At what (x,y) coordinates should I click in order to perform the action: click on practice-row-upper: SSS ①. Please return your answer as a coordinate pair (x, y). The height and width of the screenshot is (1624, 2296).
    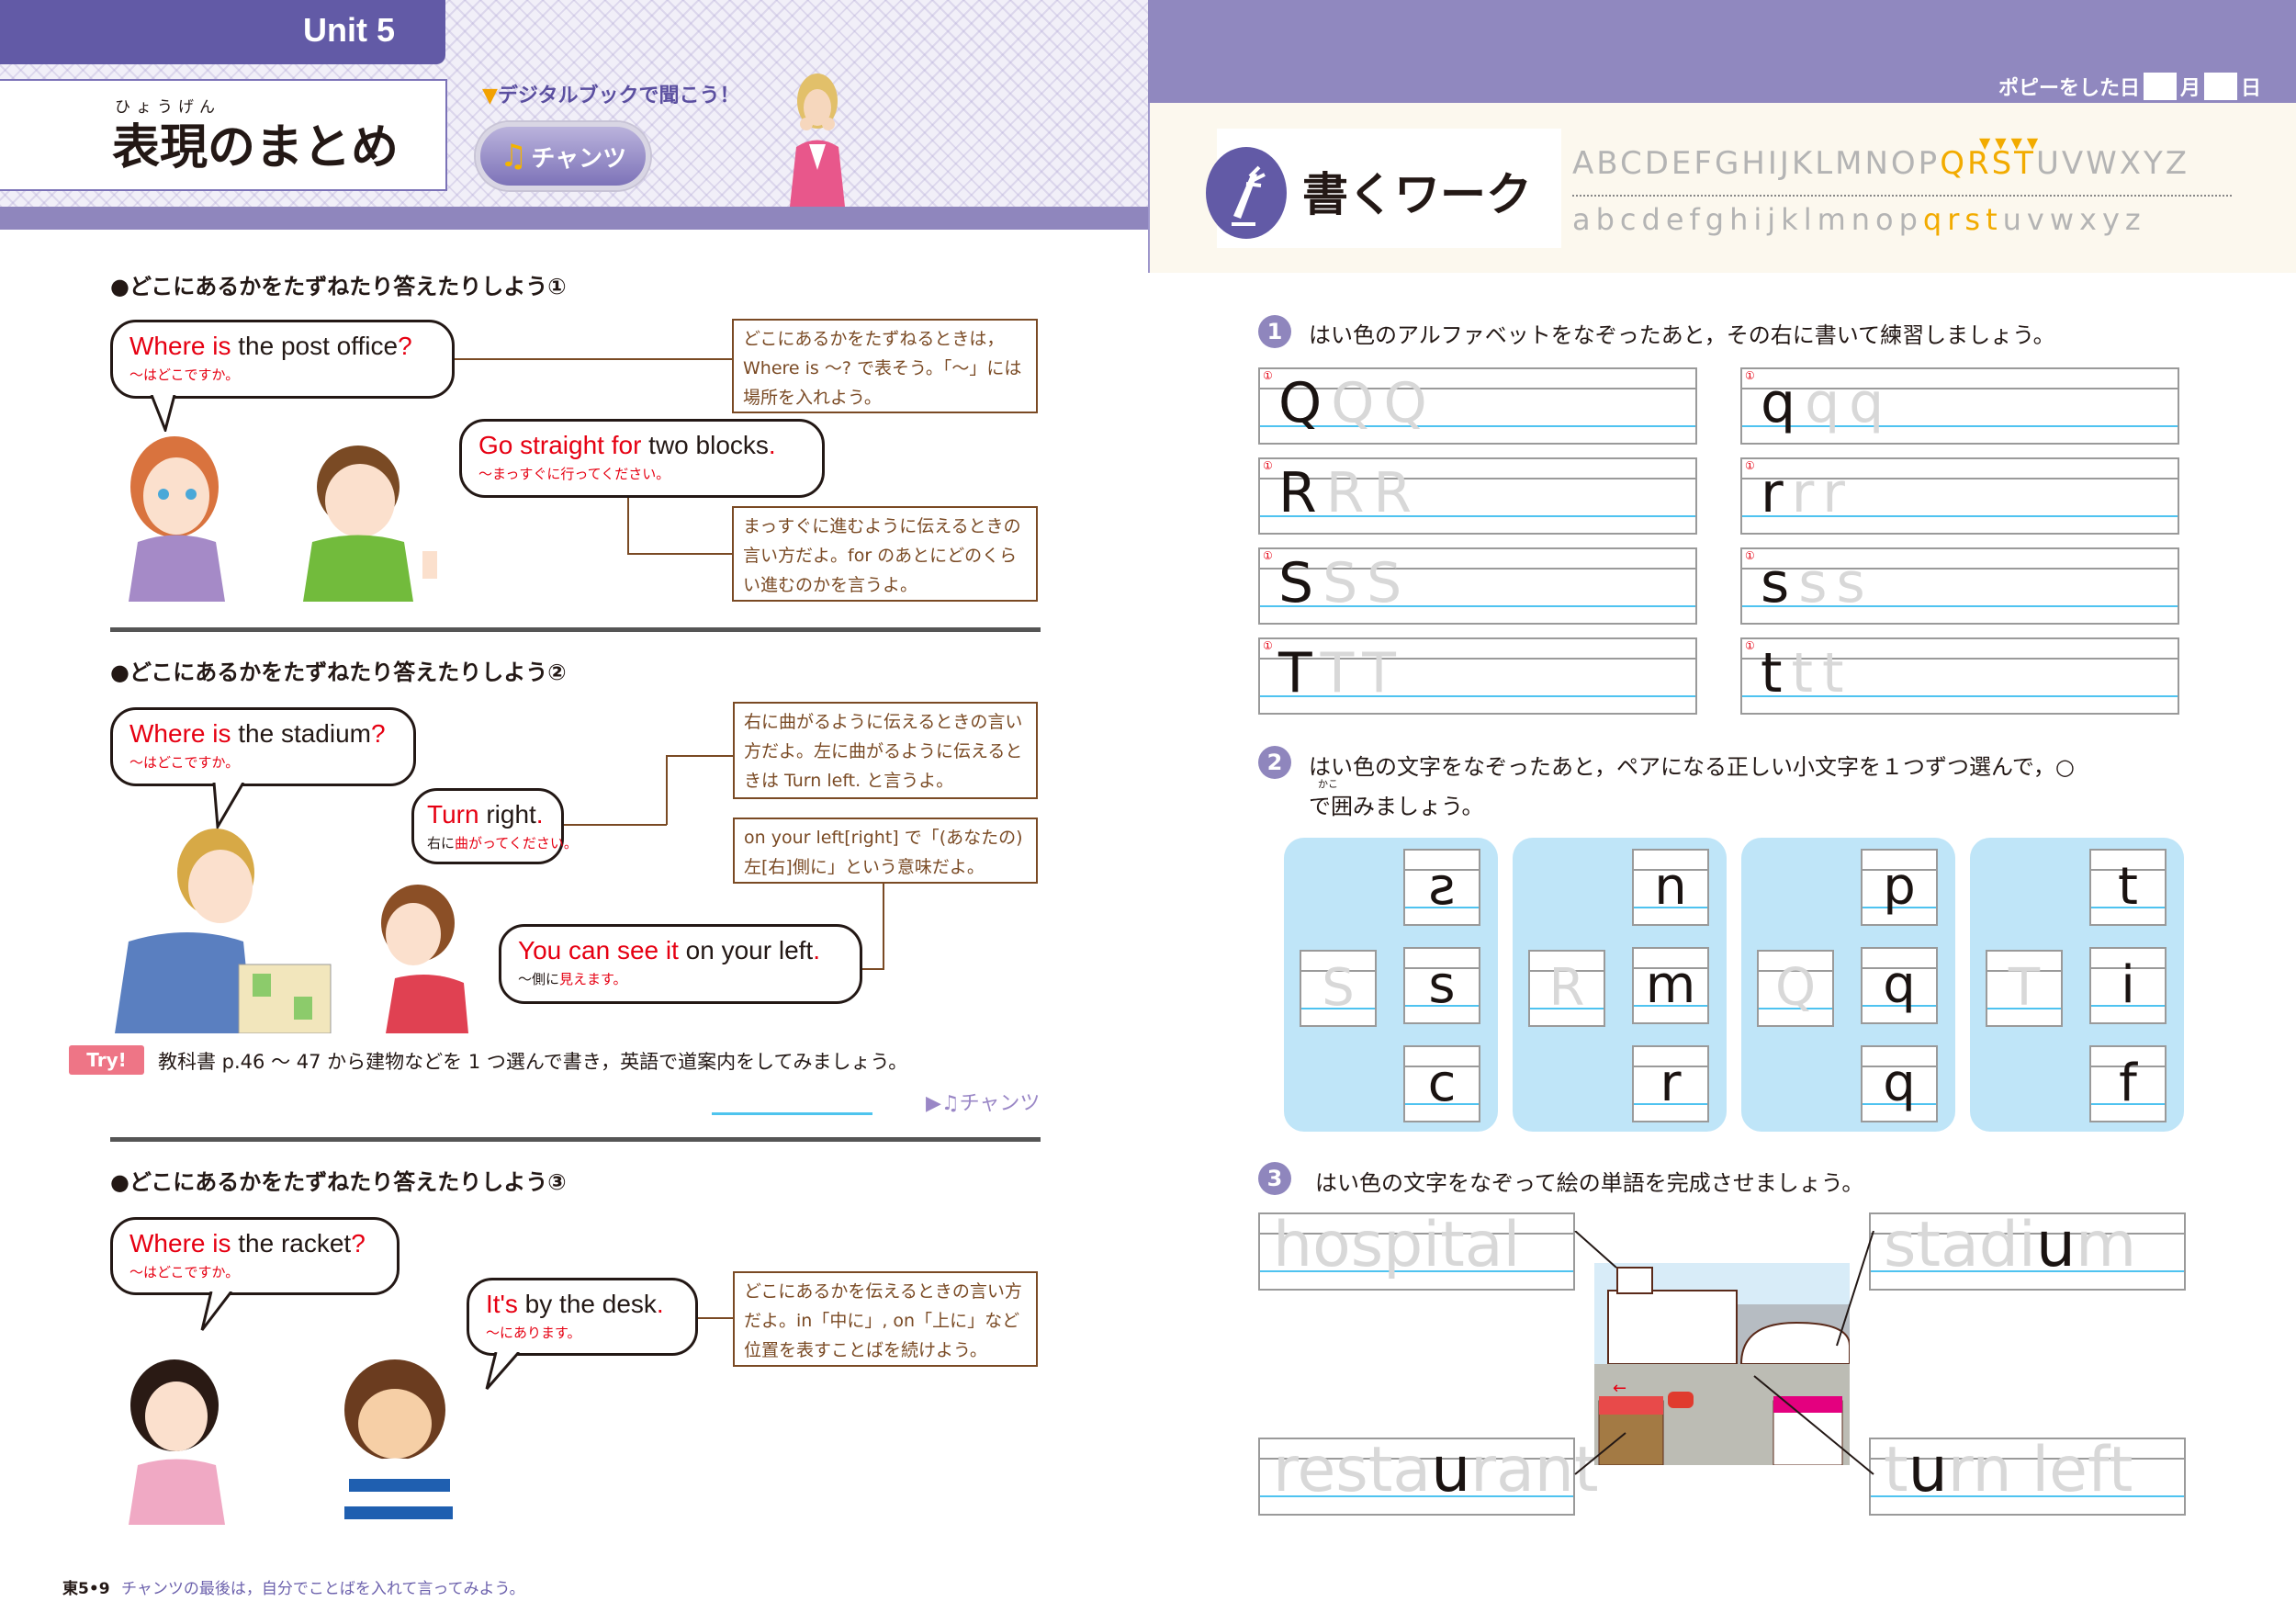
    Looking at the image, I should click on (1477, 586).